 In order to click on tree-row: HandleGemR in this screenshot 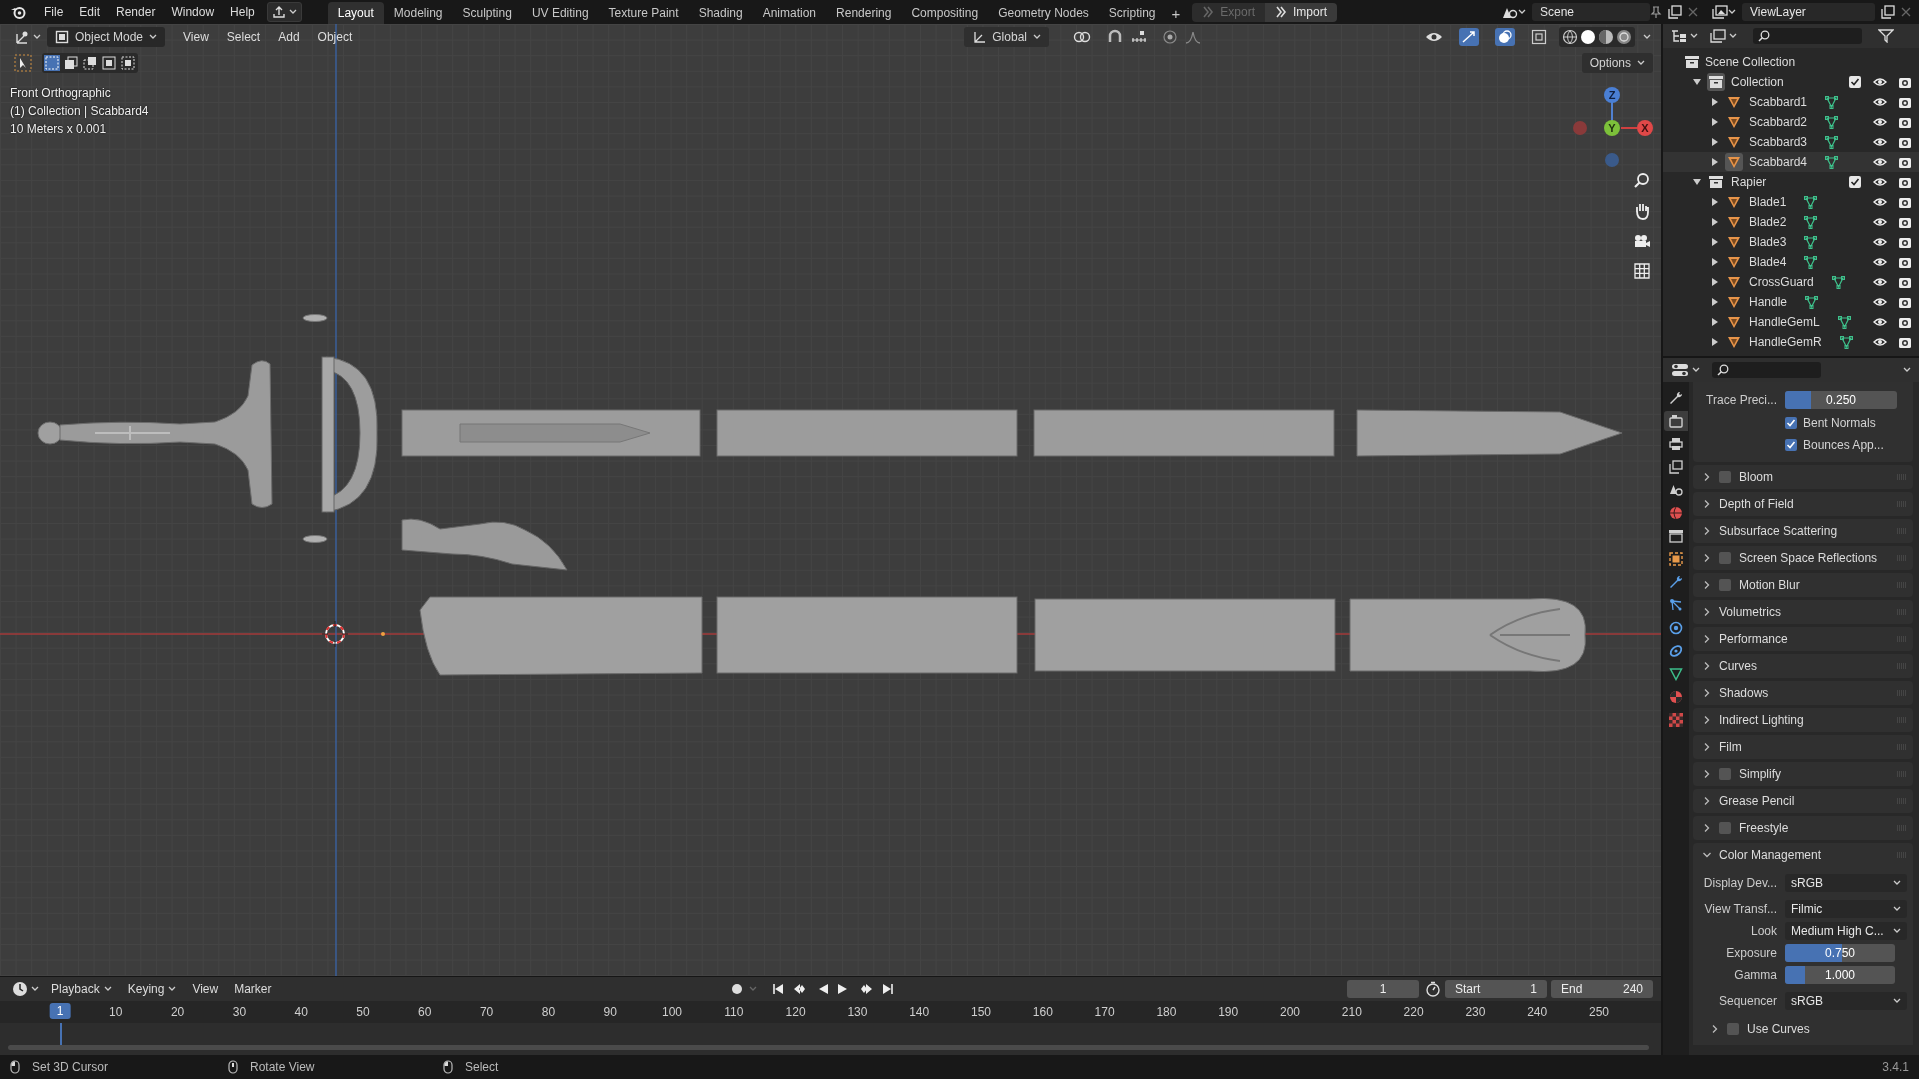, I will do `click(1791, 342)`.